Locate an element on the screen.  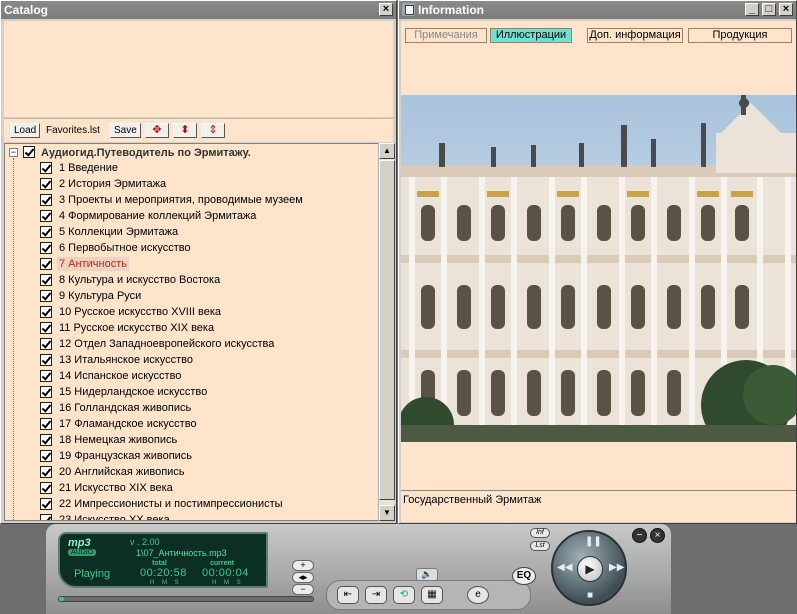
tree-item-label: 5 Коллекции Эрмитажа is located at coordinates (119, 232).